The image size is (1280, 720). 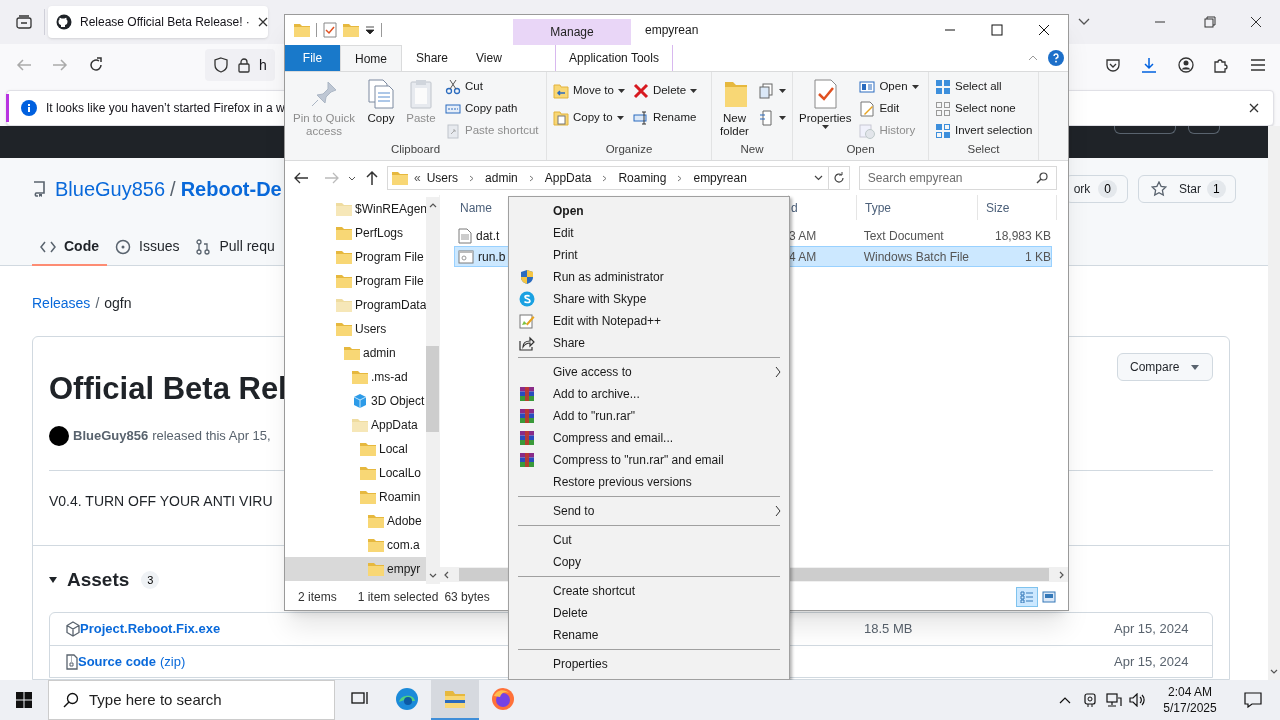 I want to click on menu-icon, so click(x=1258, y=65).